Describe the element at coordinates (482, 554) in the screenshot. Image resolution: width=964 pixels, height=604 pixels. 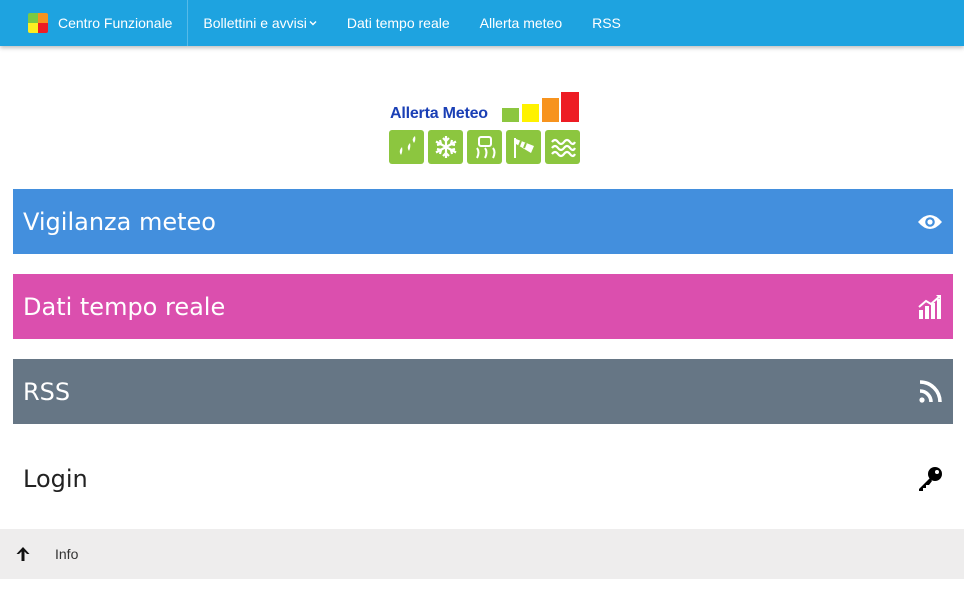
I see `footer-bar: Info` at that location.